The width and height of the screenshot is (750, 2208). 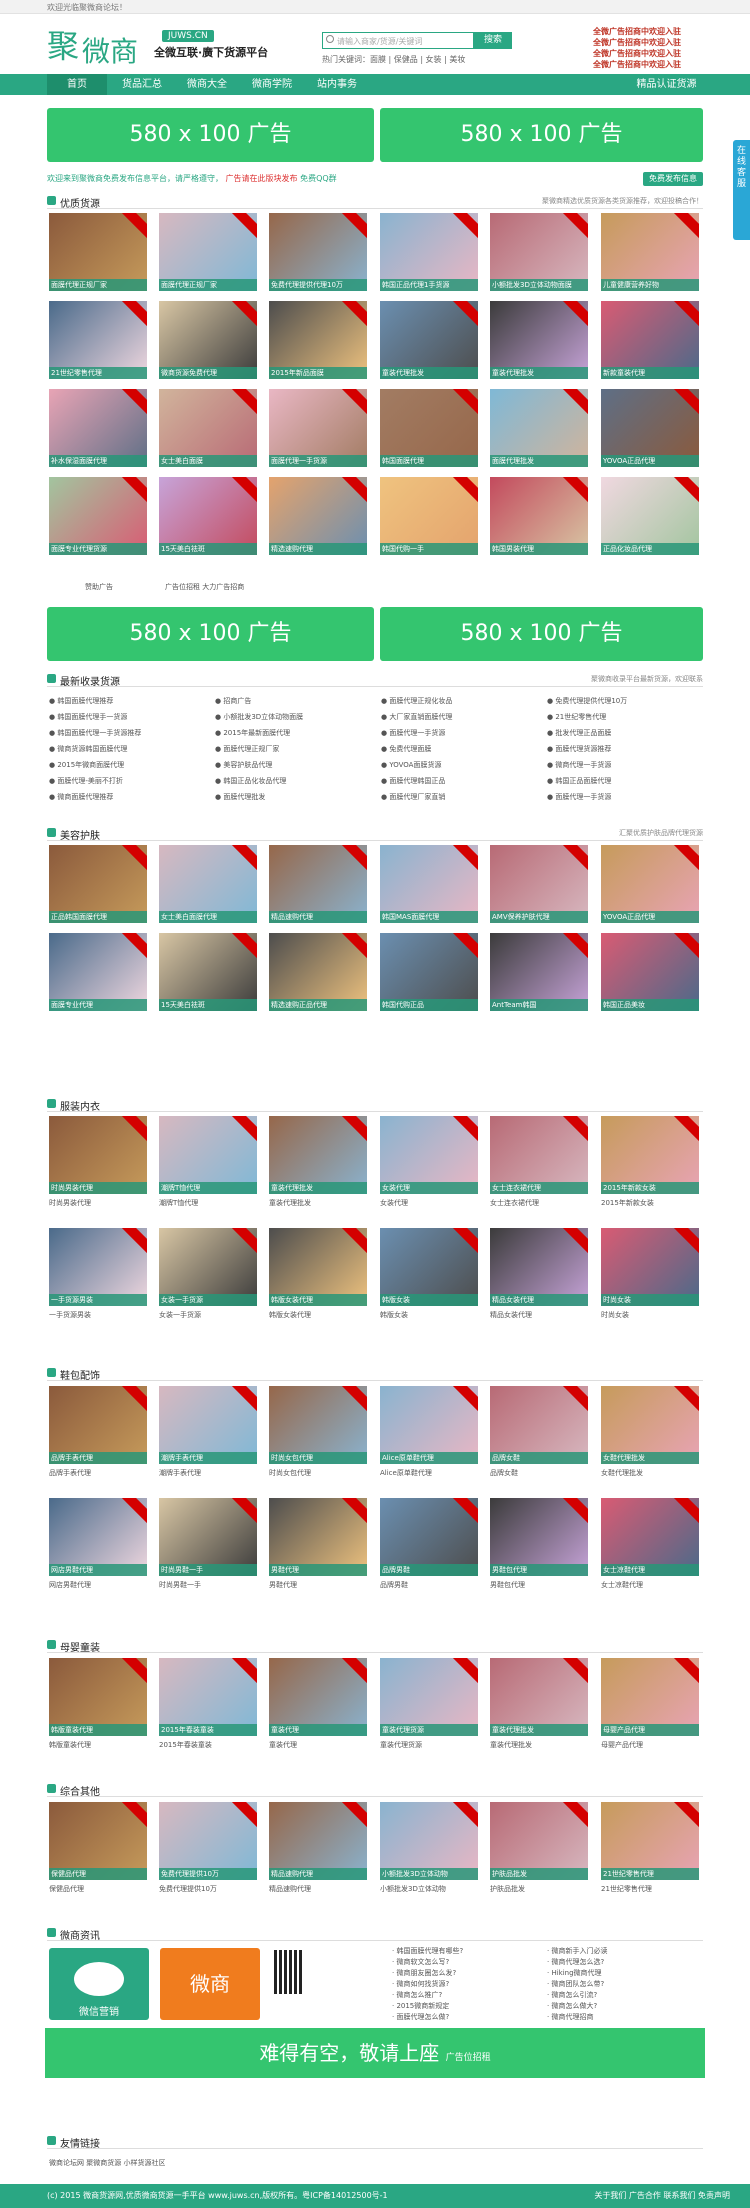 I want to click on news-item: ● 美容护肤品代理, so click(x=295, y=765).